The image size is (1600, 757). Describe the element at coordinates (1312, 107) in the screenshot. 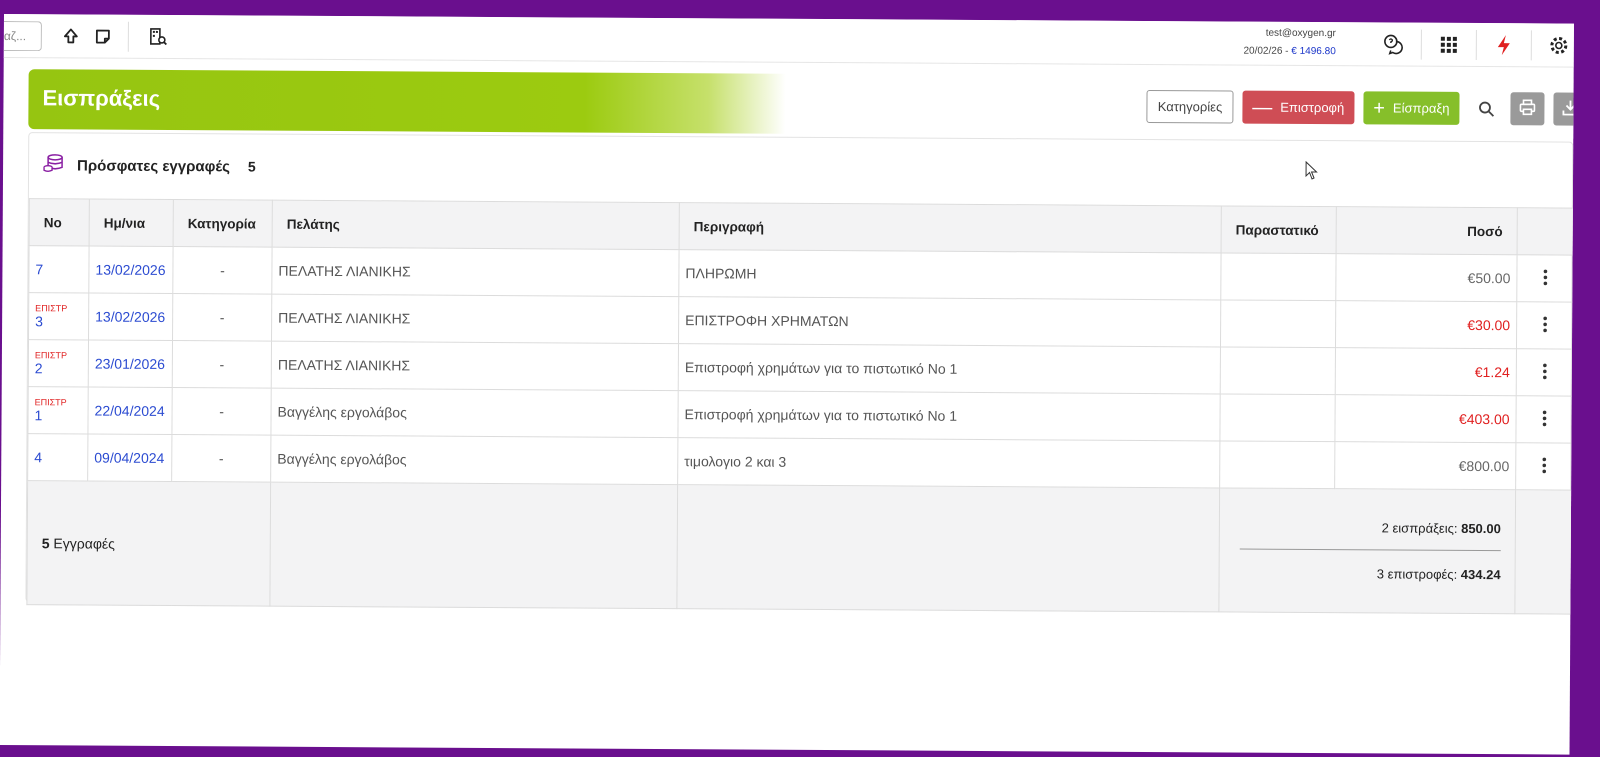

I see `return-button-label: Επιστροφή` at that location.